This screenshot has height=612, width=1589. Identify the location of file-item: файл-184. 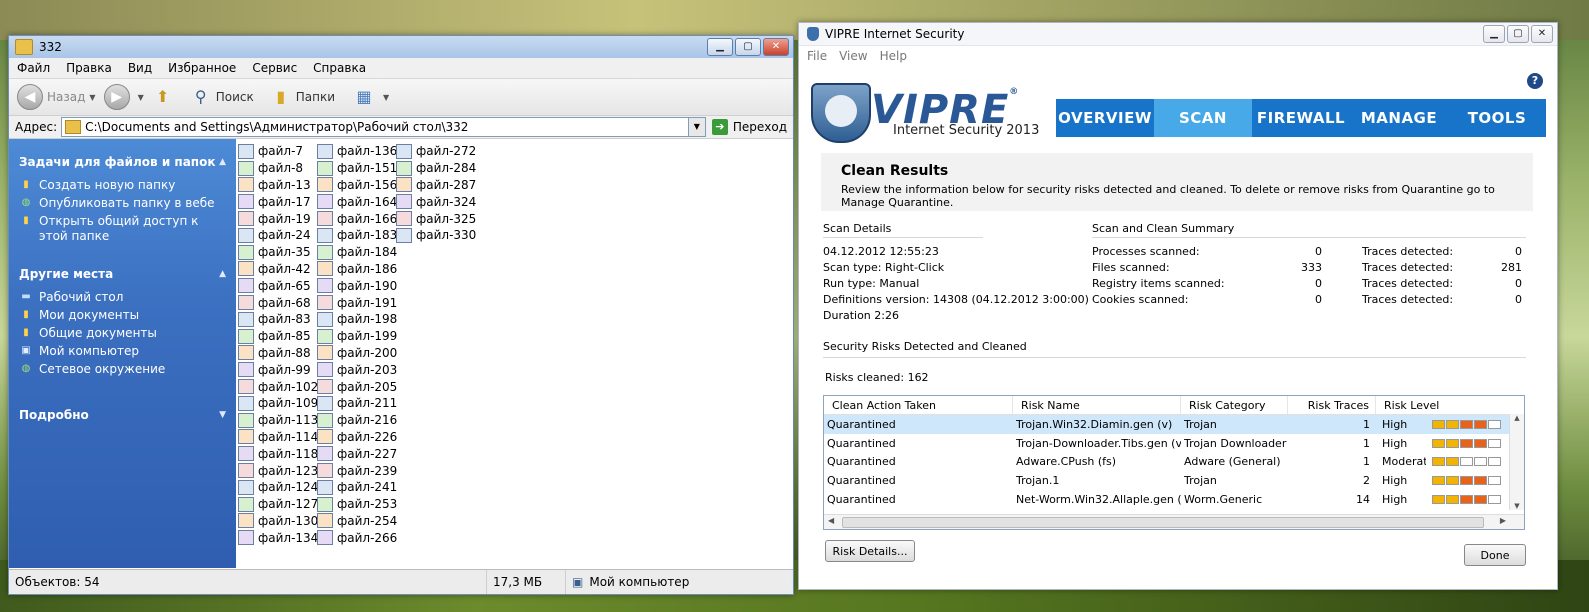
(357, 252).